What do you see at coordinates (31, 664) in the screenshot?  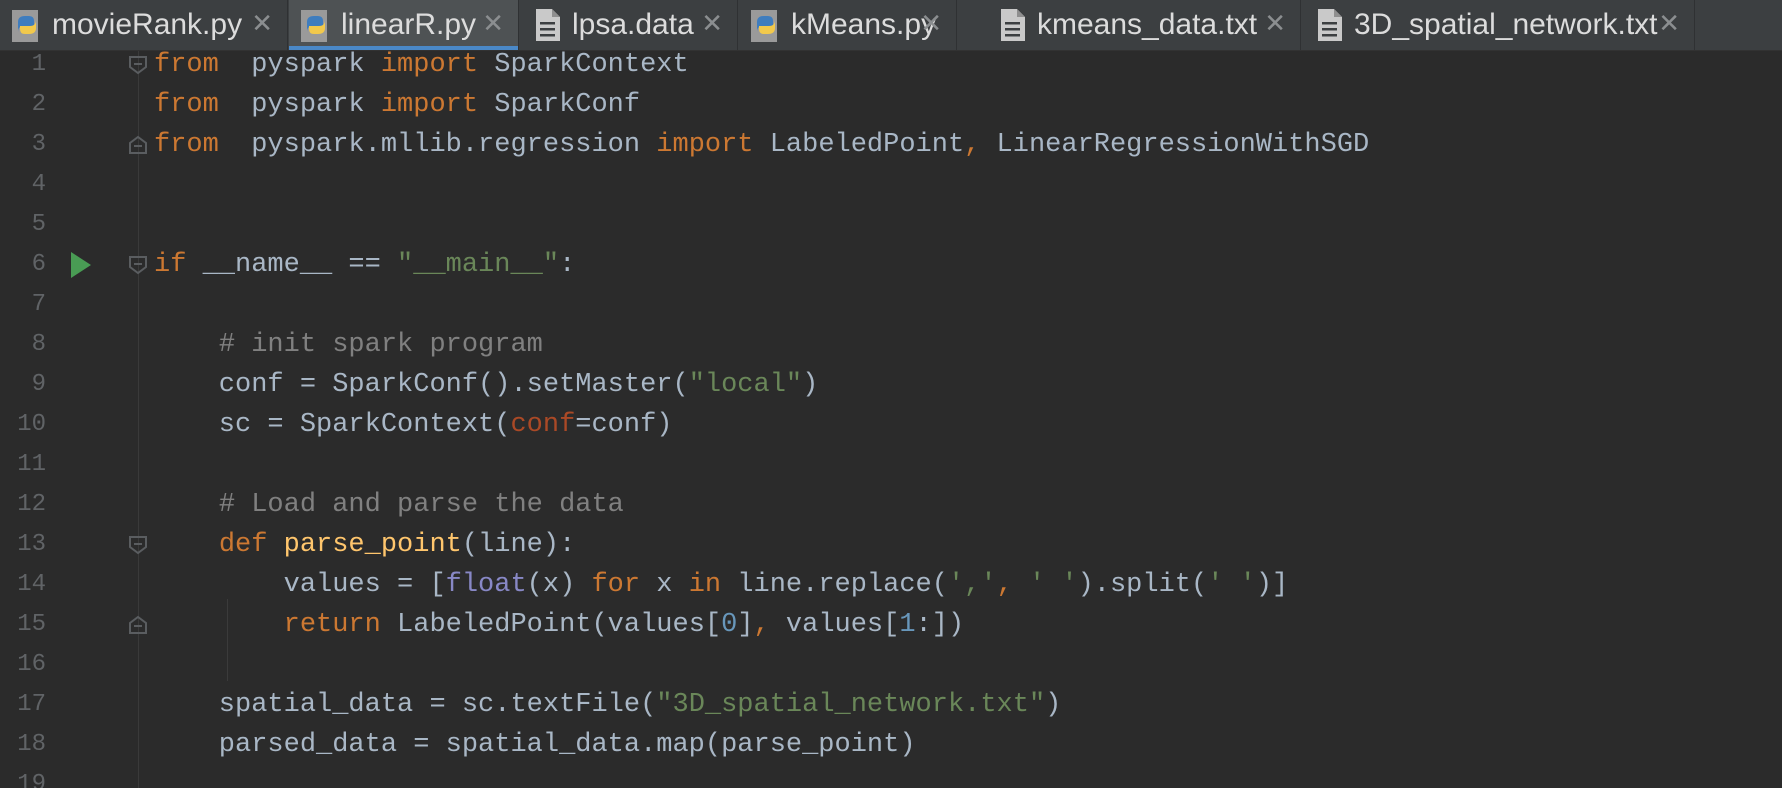 I see `line-number: 16` at bounding box center [31, 664].